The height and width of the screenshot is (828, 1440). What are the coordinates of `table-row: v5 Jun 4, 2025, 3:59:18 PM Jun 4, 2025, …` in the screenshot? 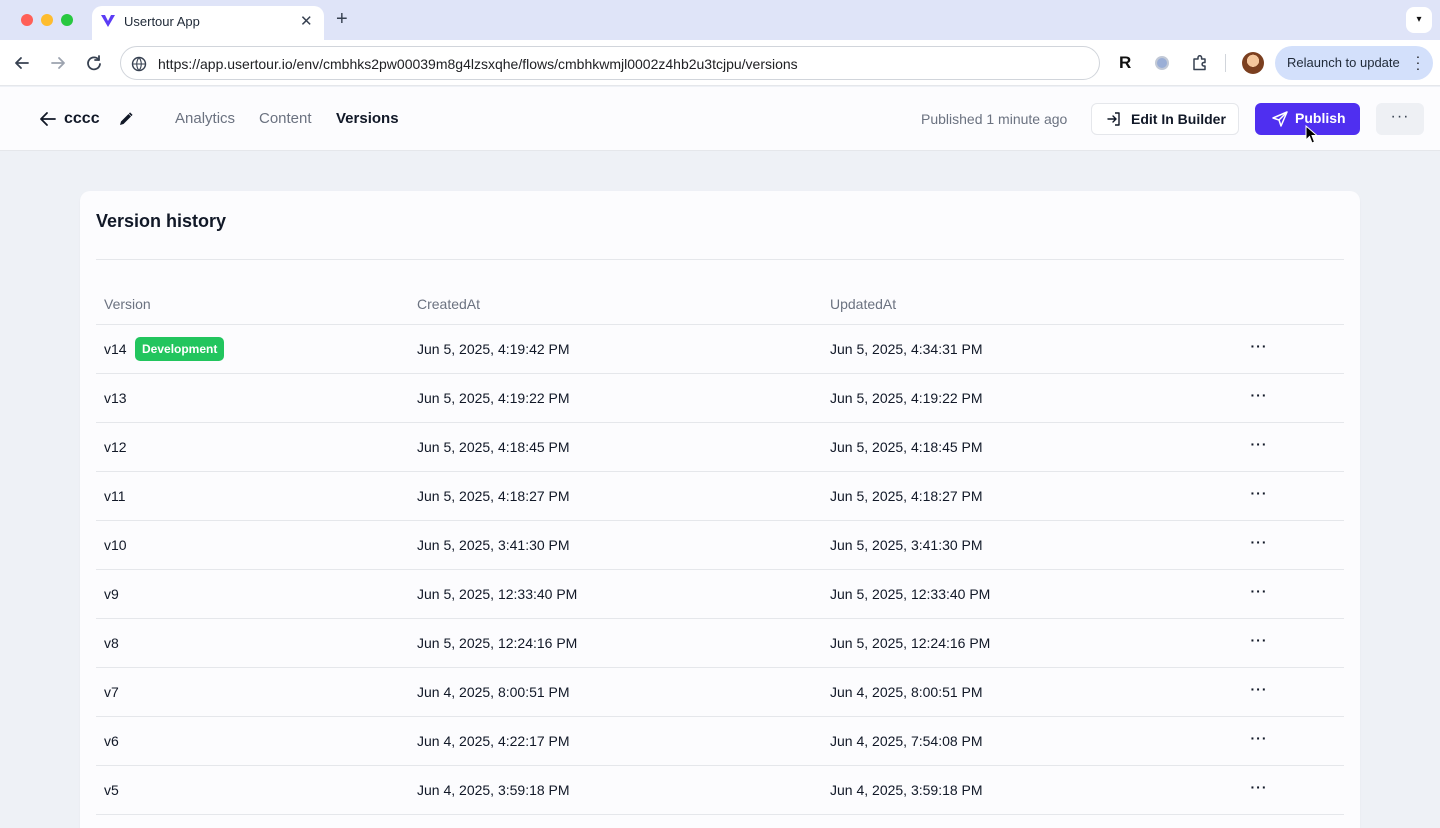 It's located at (720, 790).